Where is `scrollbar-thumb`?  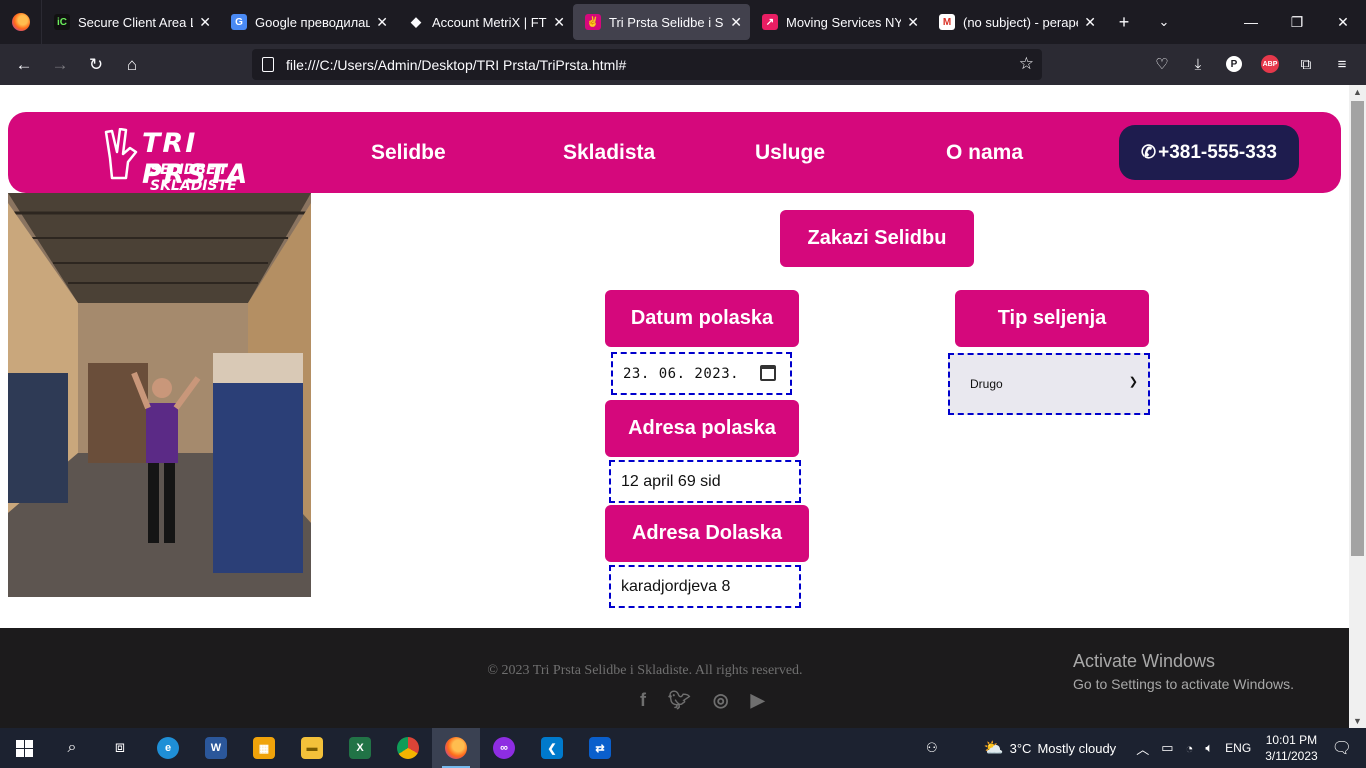
scrollbar-thumb is located at coordinates (1357, 328).